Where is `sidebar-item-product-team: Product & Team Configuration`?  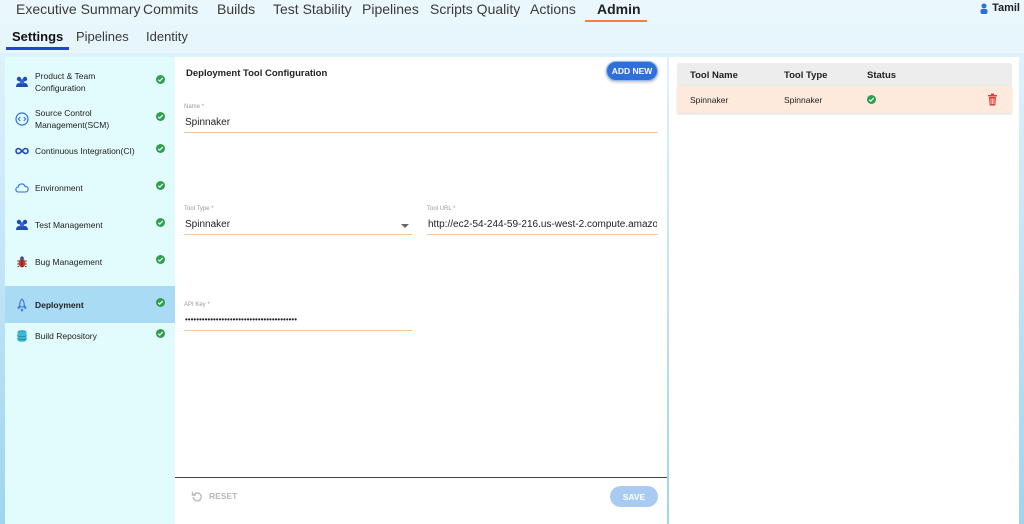
sidebar-item-product-team: Product & Team Configuration is located at coordinates (90, 81).